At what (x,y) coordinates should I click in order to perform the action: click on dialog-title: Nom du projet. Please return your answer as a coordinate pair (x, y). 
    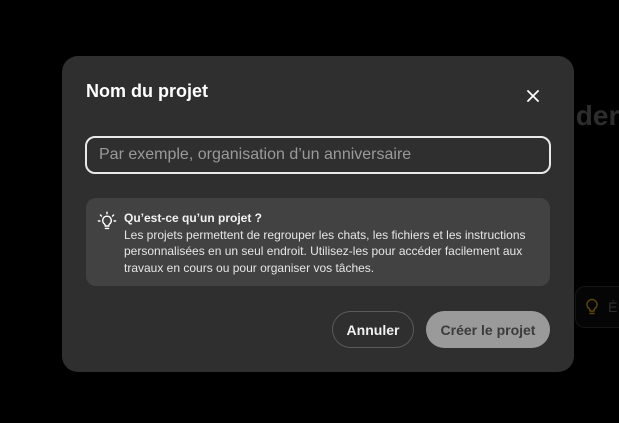
    Looking at the image, I should click on (147, 91).